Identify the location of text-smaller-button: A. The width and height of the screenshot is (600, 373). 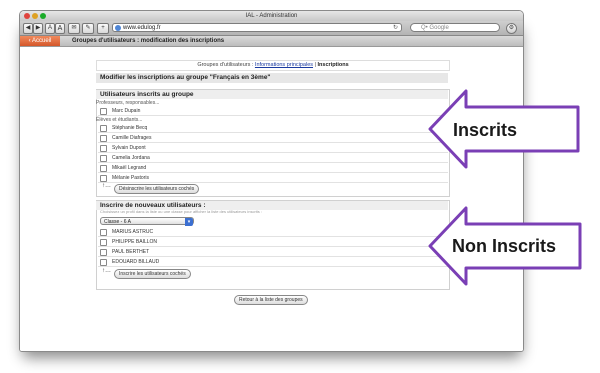
(50, 28).